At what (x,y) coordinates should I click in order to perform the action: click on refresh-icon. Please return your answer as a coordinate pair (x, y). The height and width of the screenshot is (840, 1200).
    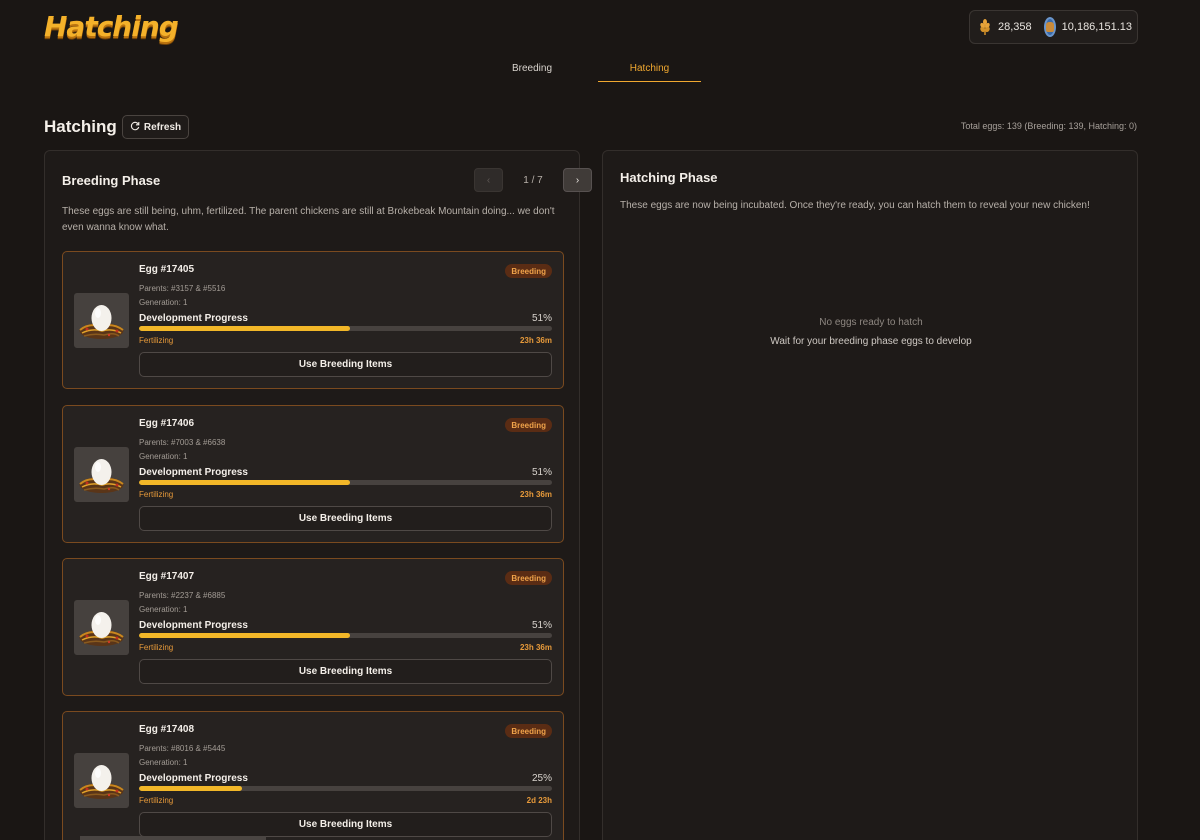
    Looking at the image, I should click on (135, 127).